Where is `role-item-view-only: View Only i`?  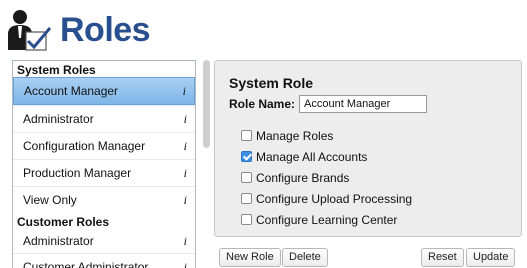 role-item-view-only: View Only i is located at coordinates (104, 199).